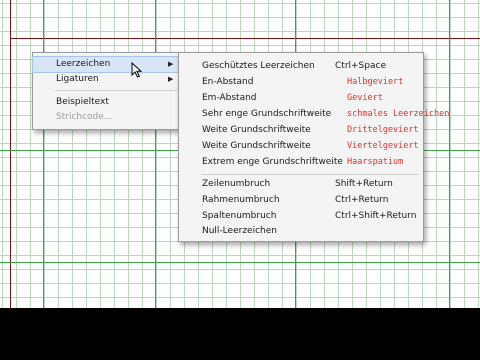 This screenshot has height=360, width=480. I want to click on handwritten-note: Geviert, so click(365, 98).